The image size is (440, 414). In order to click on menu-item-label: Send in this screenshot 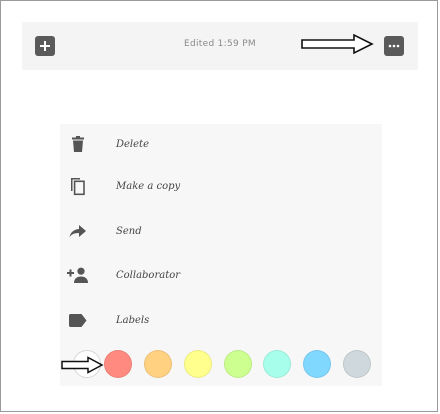, I will do `click(129, 231)`.